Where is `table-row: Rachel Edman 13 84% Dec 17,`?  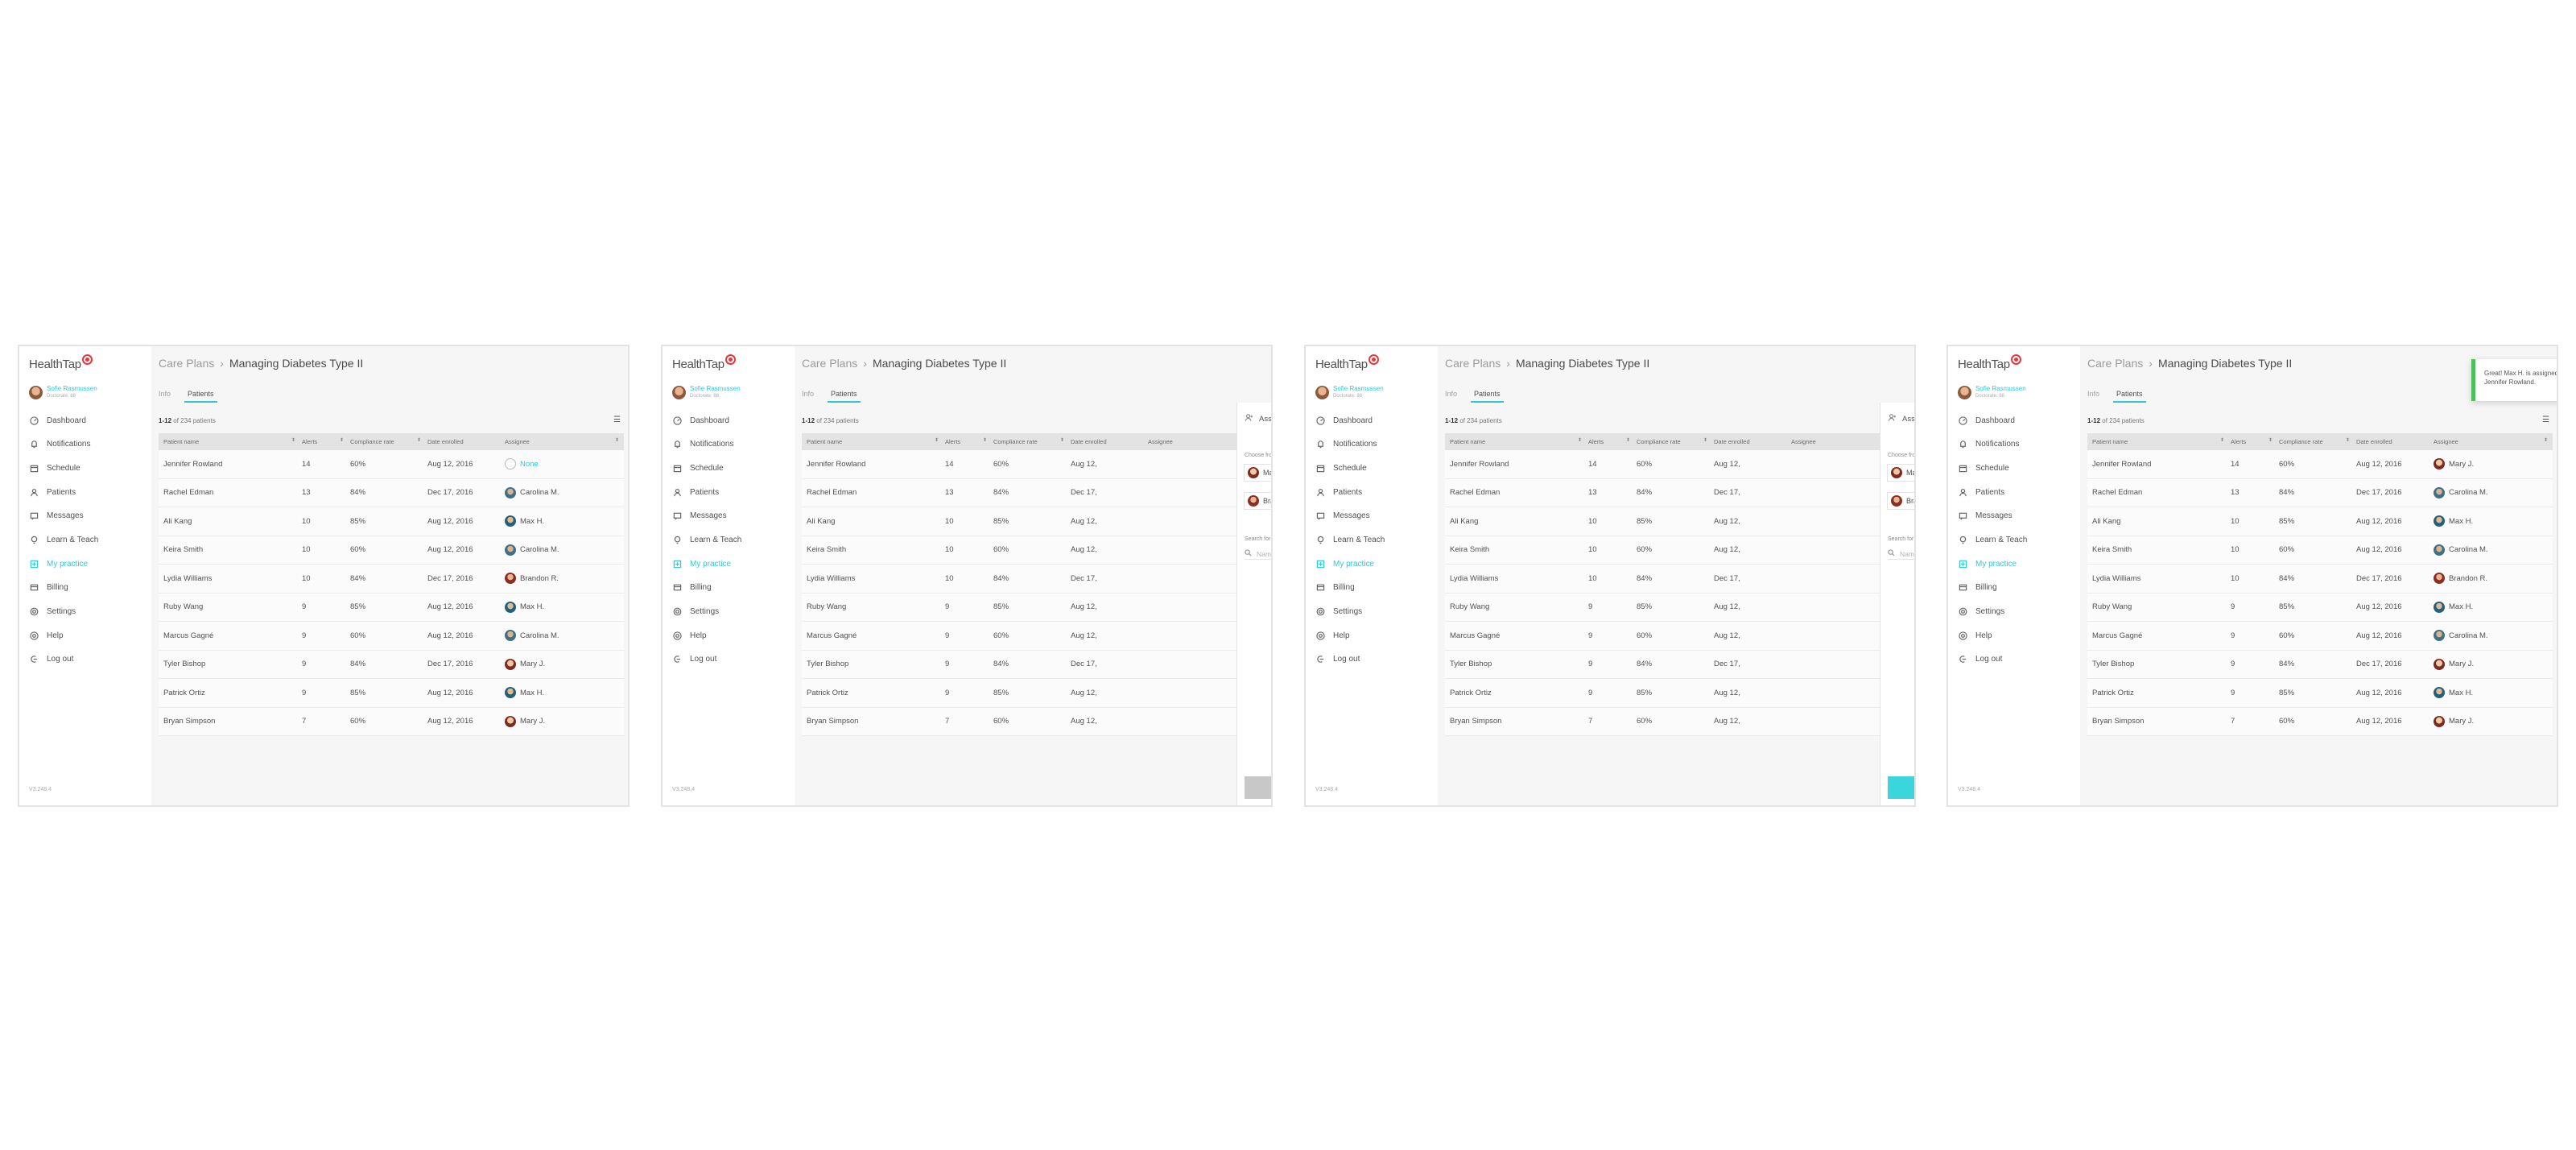 table-row: Rachel Edman 13 84% Dec 17, is located at coordinates (1034, 493).